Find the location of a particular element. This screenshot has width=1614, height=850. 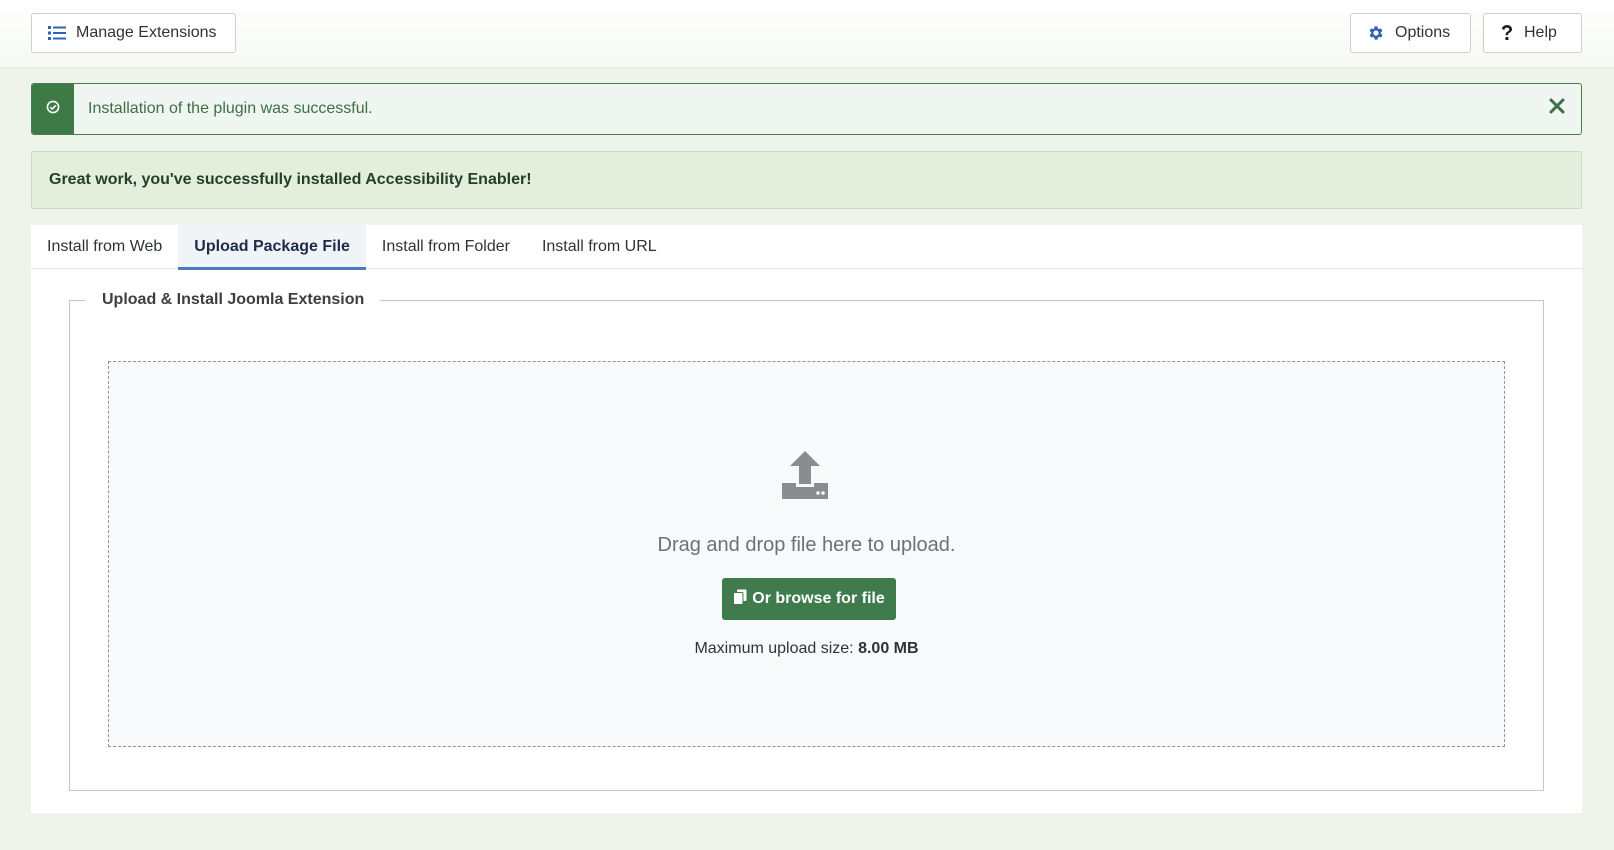

tab-label: Install from Folder is located at coordinates (445, 246).